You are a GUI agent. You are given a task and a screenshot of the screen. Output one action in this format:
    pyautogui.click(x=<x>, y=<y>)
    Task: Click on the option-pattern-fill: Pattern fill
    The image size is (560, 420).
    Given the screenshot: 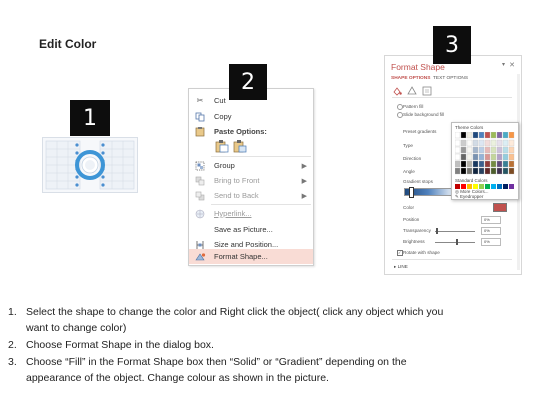 What is the action you would take?
    pyautogui.click(x=413, y=106)
    